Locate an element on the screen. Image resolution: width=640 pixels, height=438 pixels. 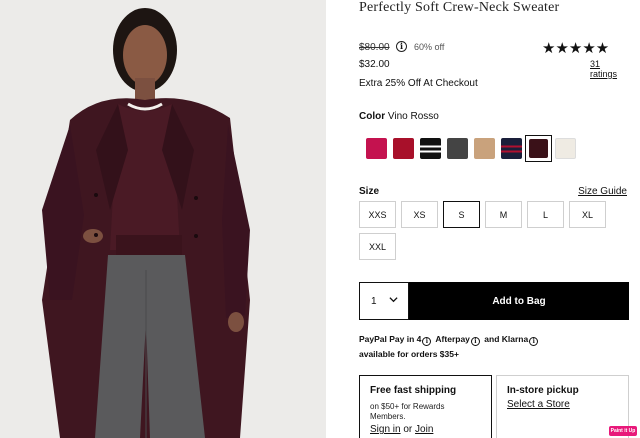
product-title: Perfectly Soft Crew-Neck Sweater is located at coordinates (459, 7).